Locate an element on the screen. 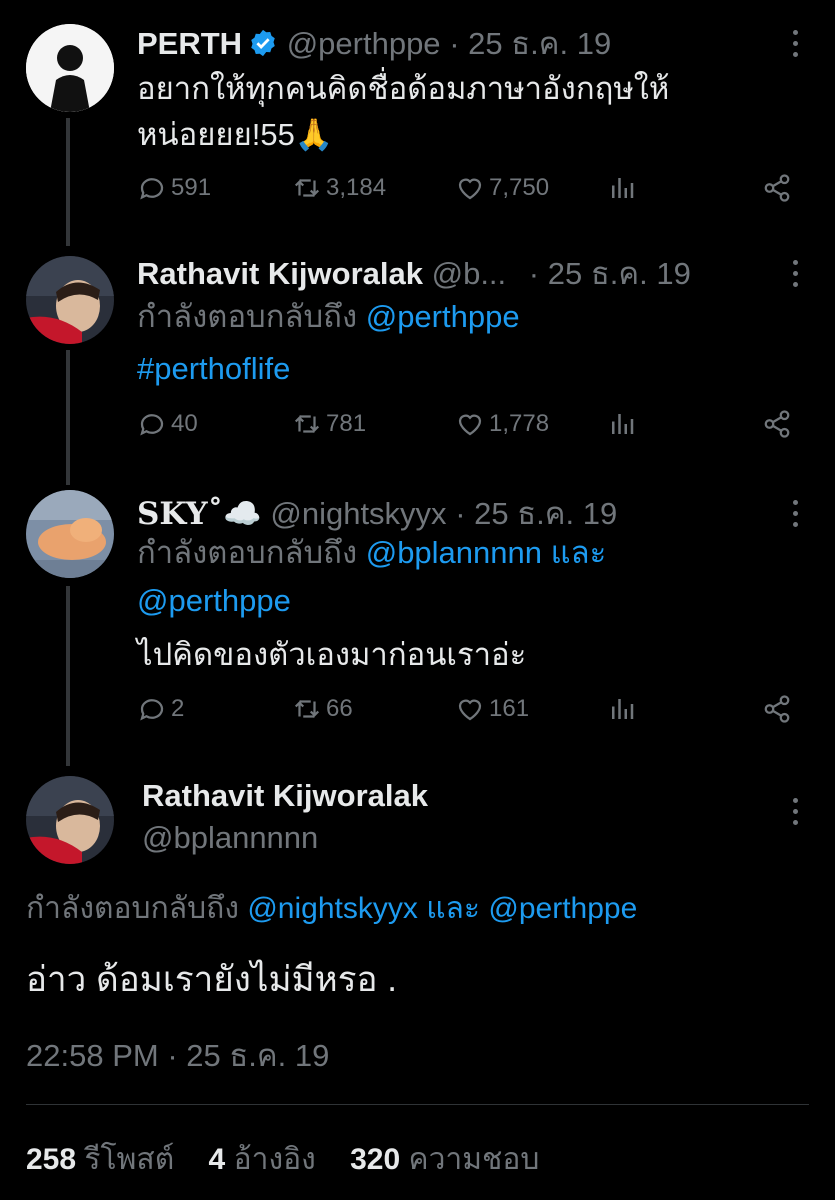  reposts-count: 258 is located at coordinates (51, 1159).